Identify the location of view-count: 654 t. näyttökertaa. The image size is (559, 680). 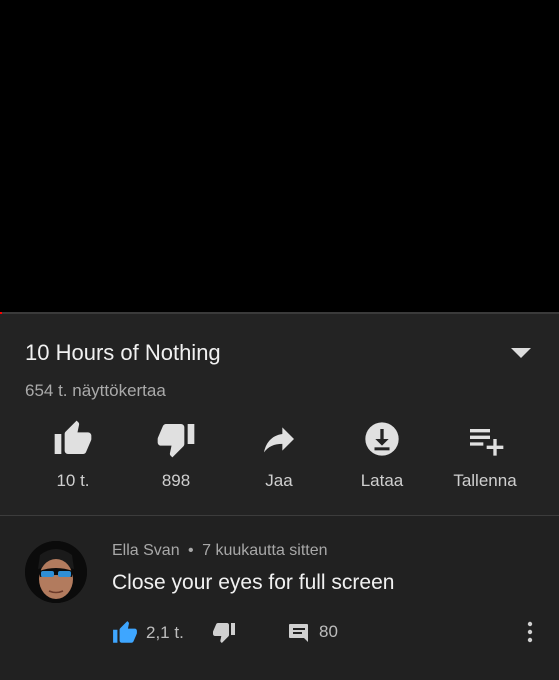
(95, 390).